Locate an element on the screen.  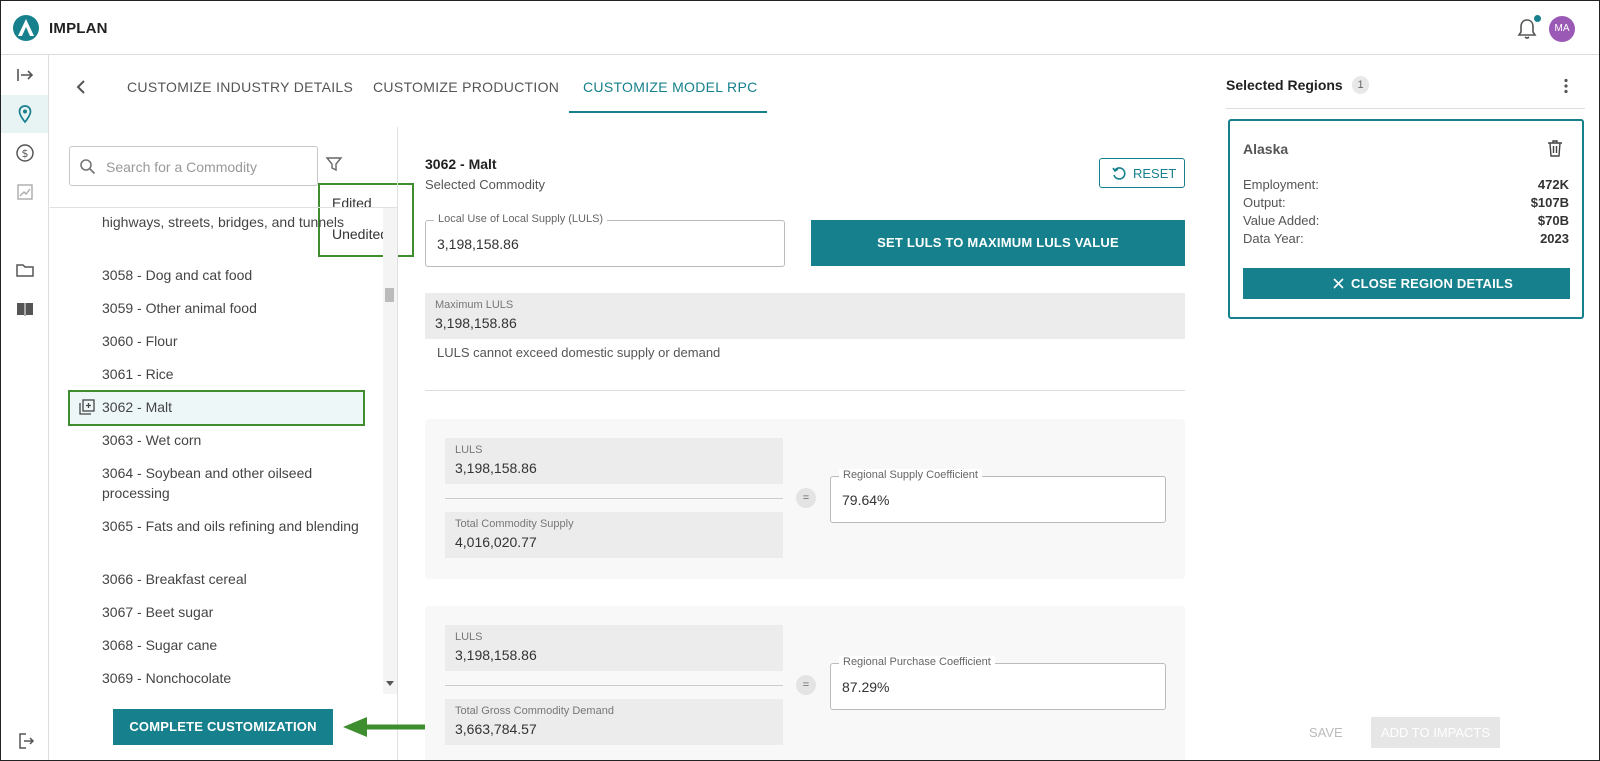
tab-customize-industry-details: CUSTOMIZE INDUSTRY DETAILS is located at coordinates (240, 87).